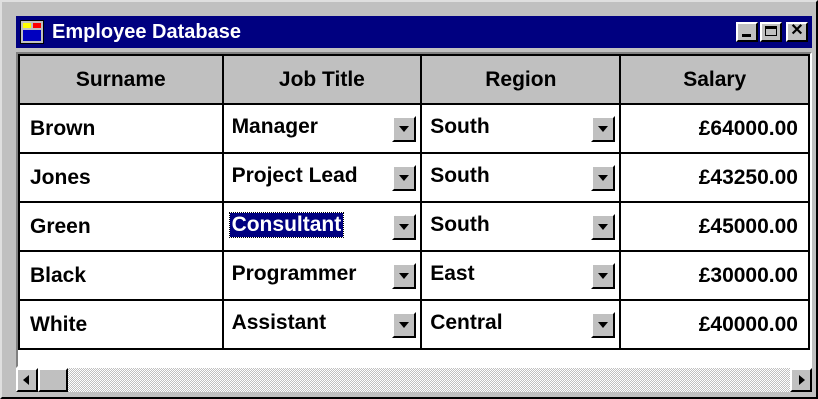 This screenshot has width=818, height=399. I want to click on table-row: Green Consultant South £45000.00, so click(414, 226).